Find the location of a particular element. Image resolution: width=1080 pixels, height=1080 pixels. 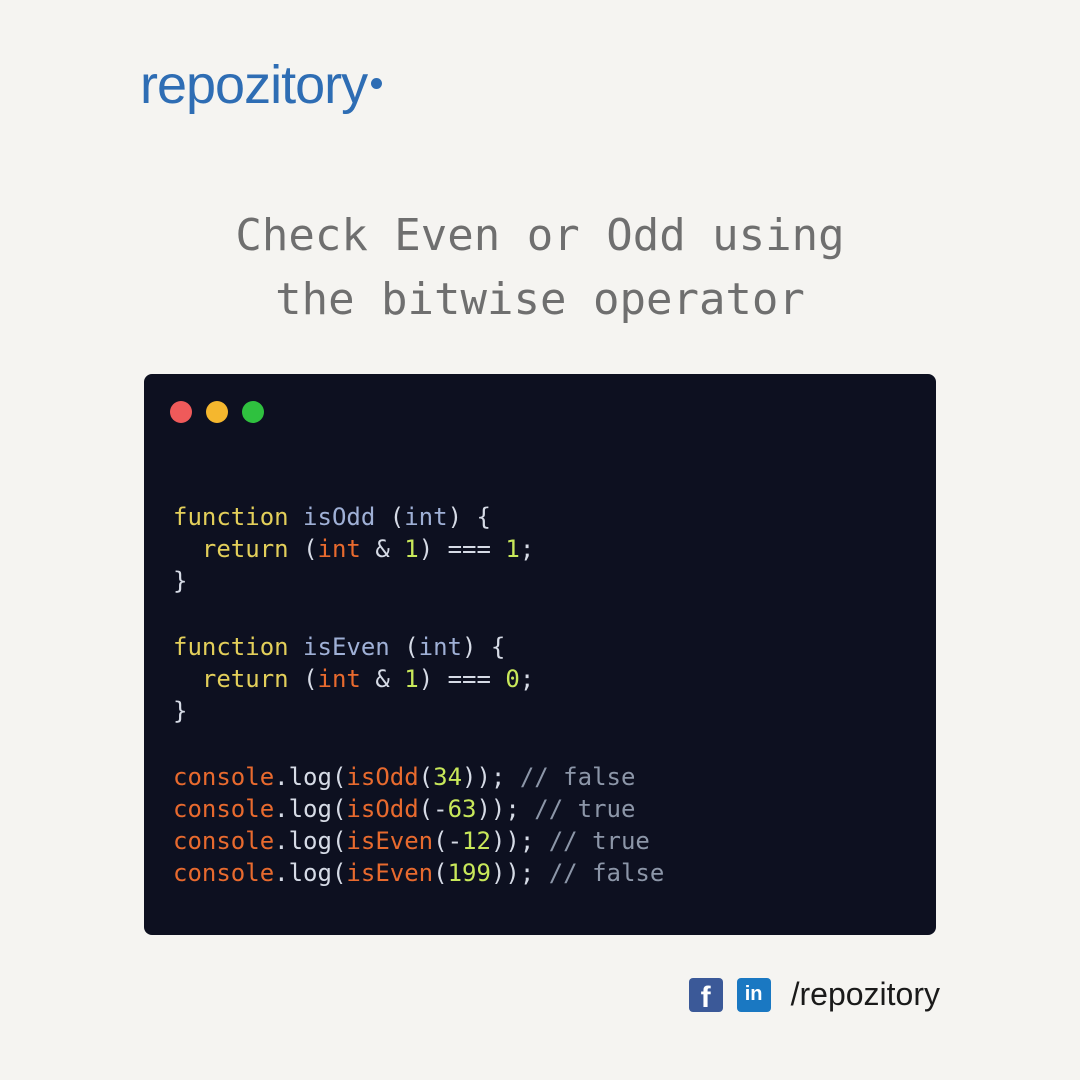

facebook-icon: f is located at coordinates (705, 995).